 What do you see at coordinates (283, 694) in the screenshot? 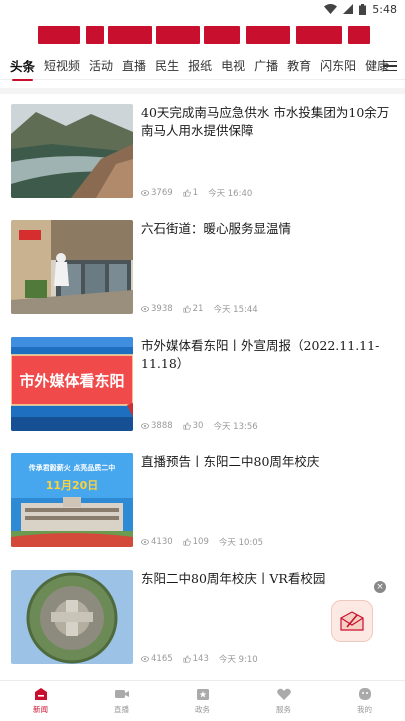
I see `heart-service-icon` at bounding box center [283, 694].